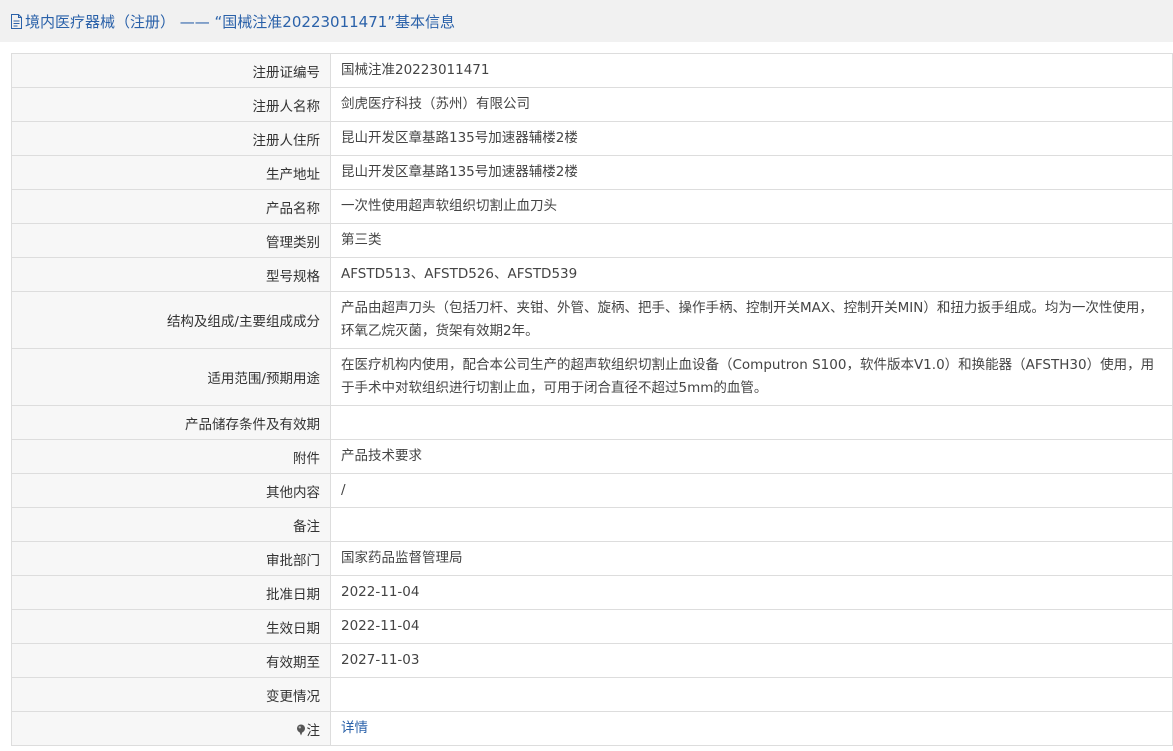 The height and width of the screenshot is (751, 1173). What do you see at coordinates (301, 730) in the screenshot?
I see `pin-icon` at bounding box center [301, 730].